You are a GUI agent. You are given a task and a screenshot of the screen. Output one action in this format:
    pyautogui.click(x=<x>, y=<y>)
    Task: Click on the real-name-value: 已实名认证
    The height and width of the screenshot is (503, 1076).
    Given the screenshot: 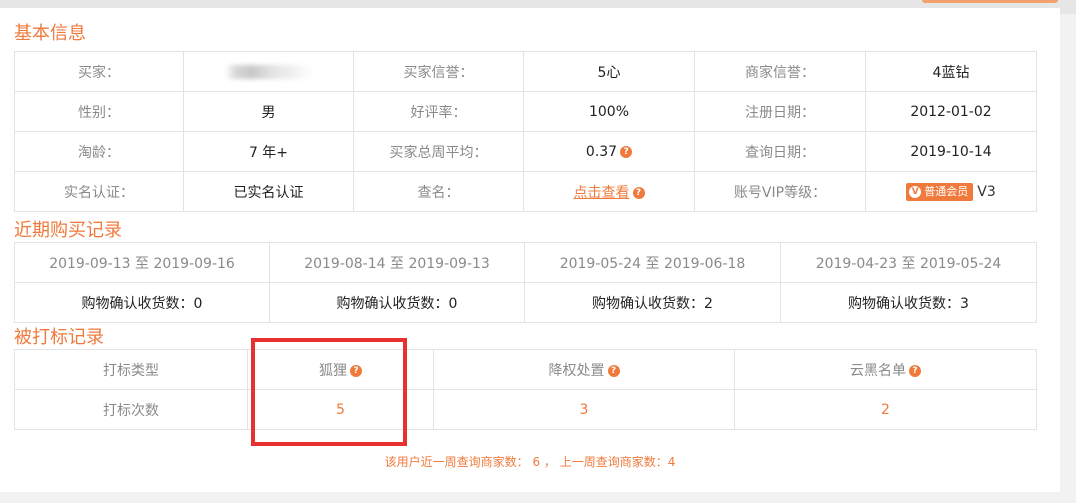 What is the action you would take?
    pyautogui.click(x=268, y=191)
    